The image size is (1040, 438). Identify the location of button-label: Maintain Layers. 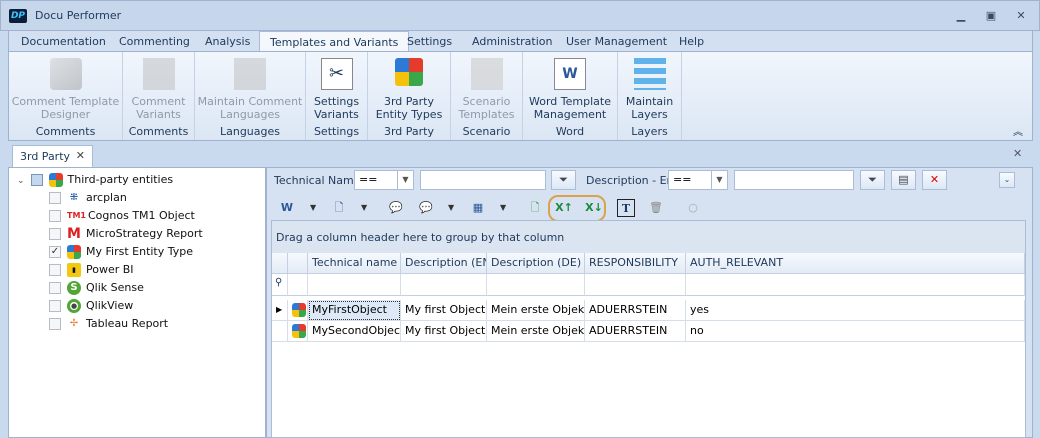
(649, 108).